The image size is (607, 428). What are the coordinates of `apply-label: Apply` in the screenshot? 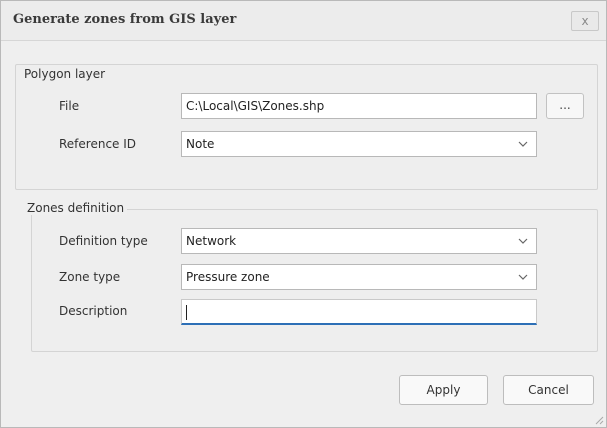 It's located at (443, 390).